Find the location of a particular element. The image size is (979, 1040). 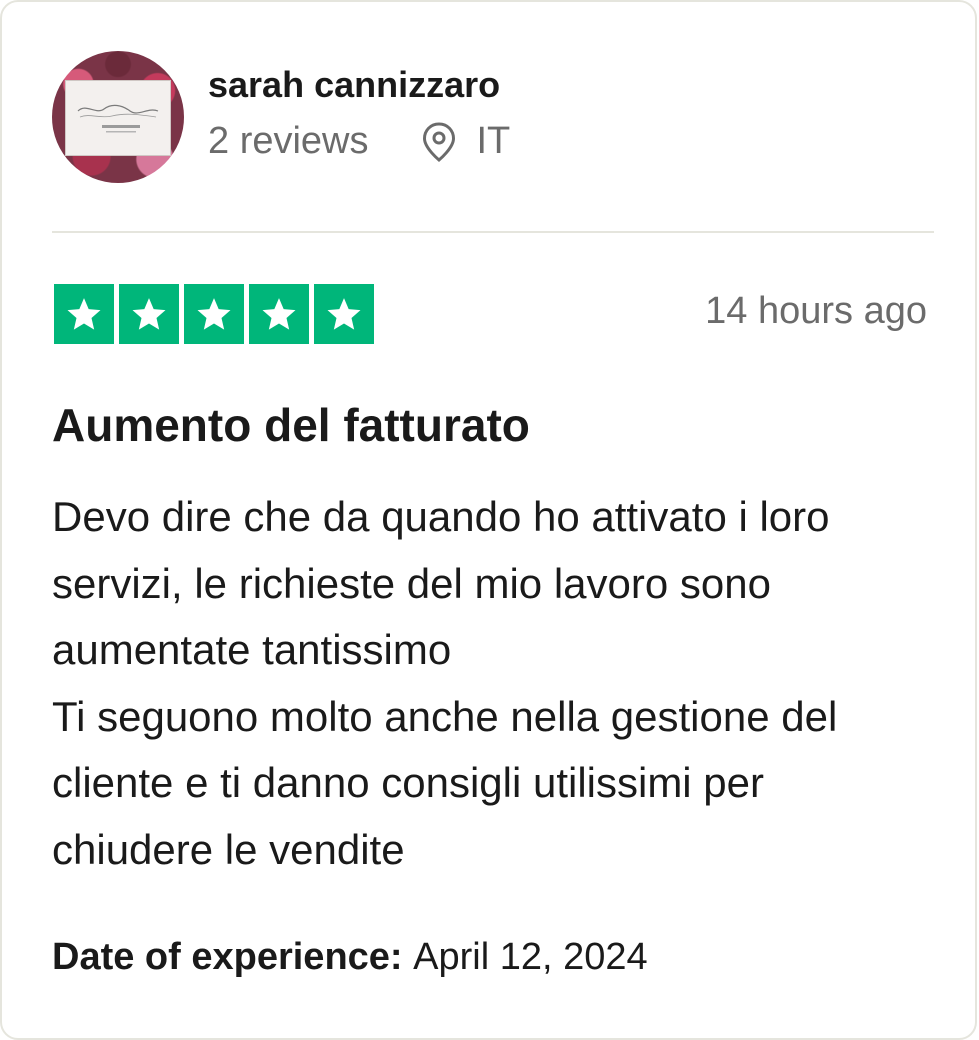

review-timestamp: 14 hours ago is located at coordinates (816, 311).